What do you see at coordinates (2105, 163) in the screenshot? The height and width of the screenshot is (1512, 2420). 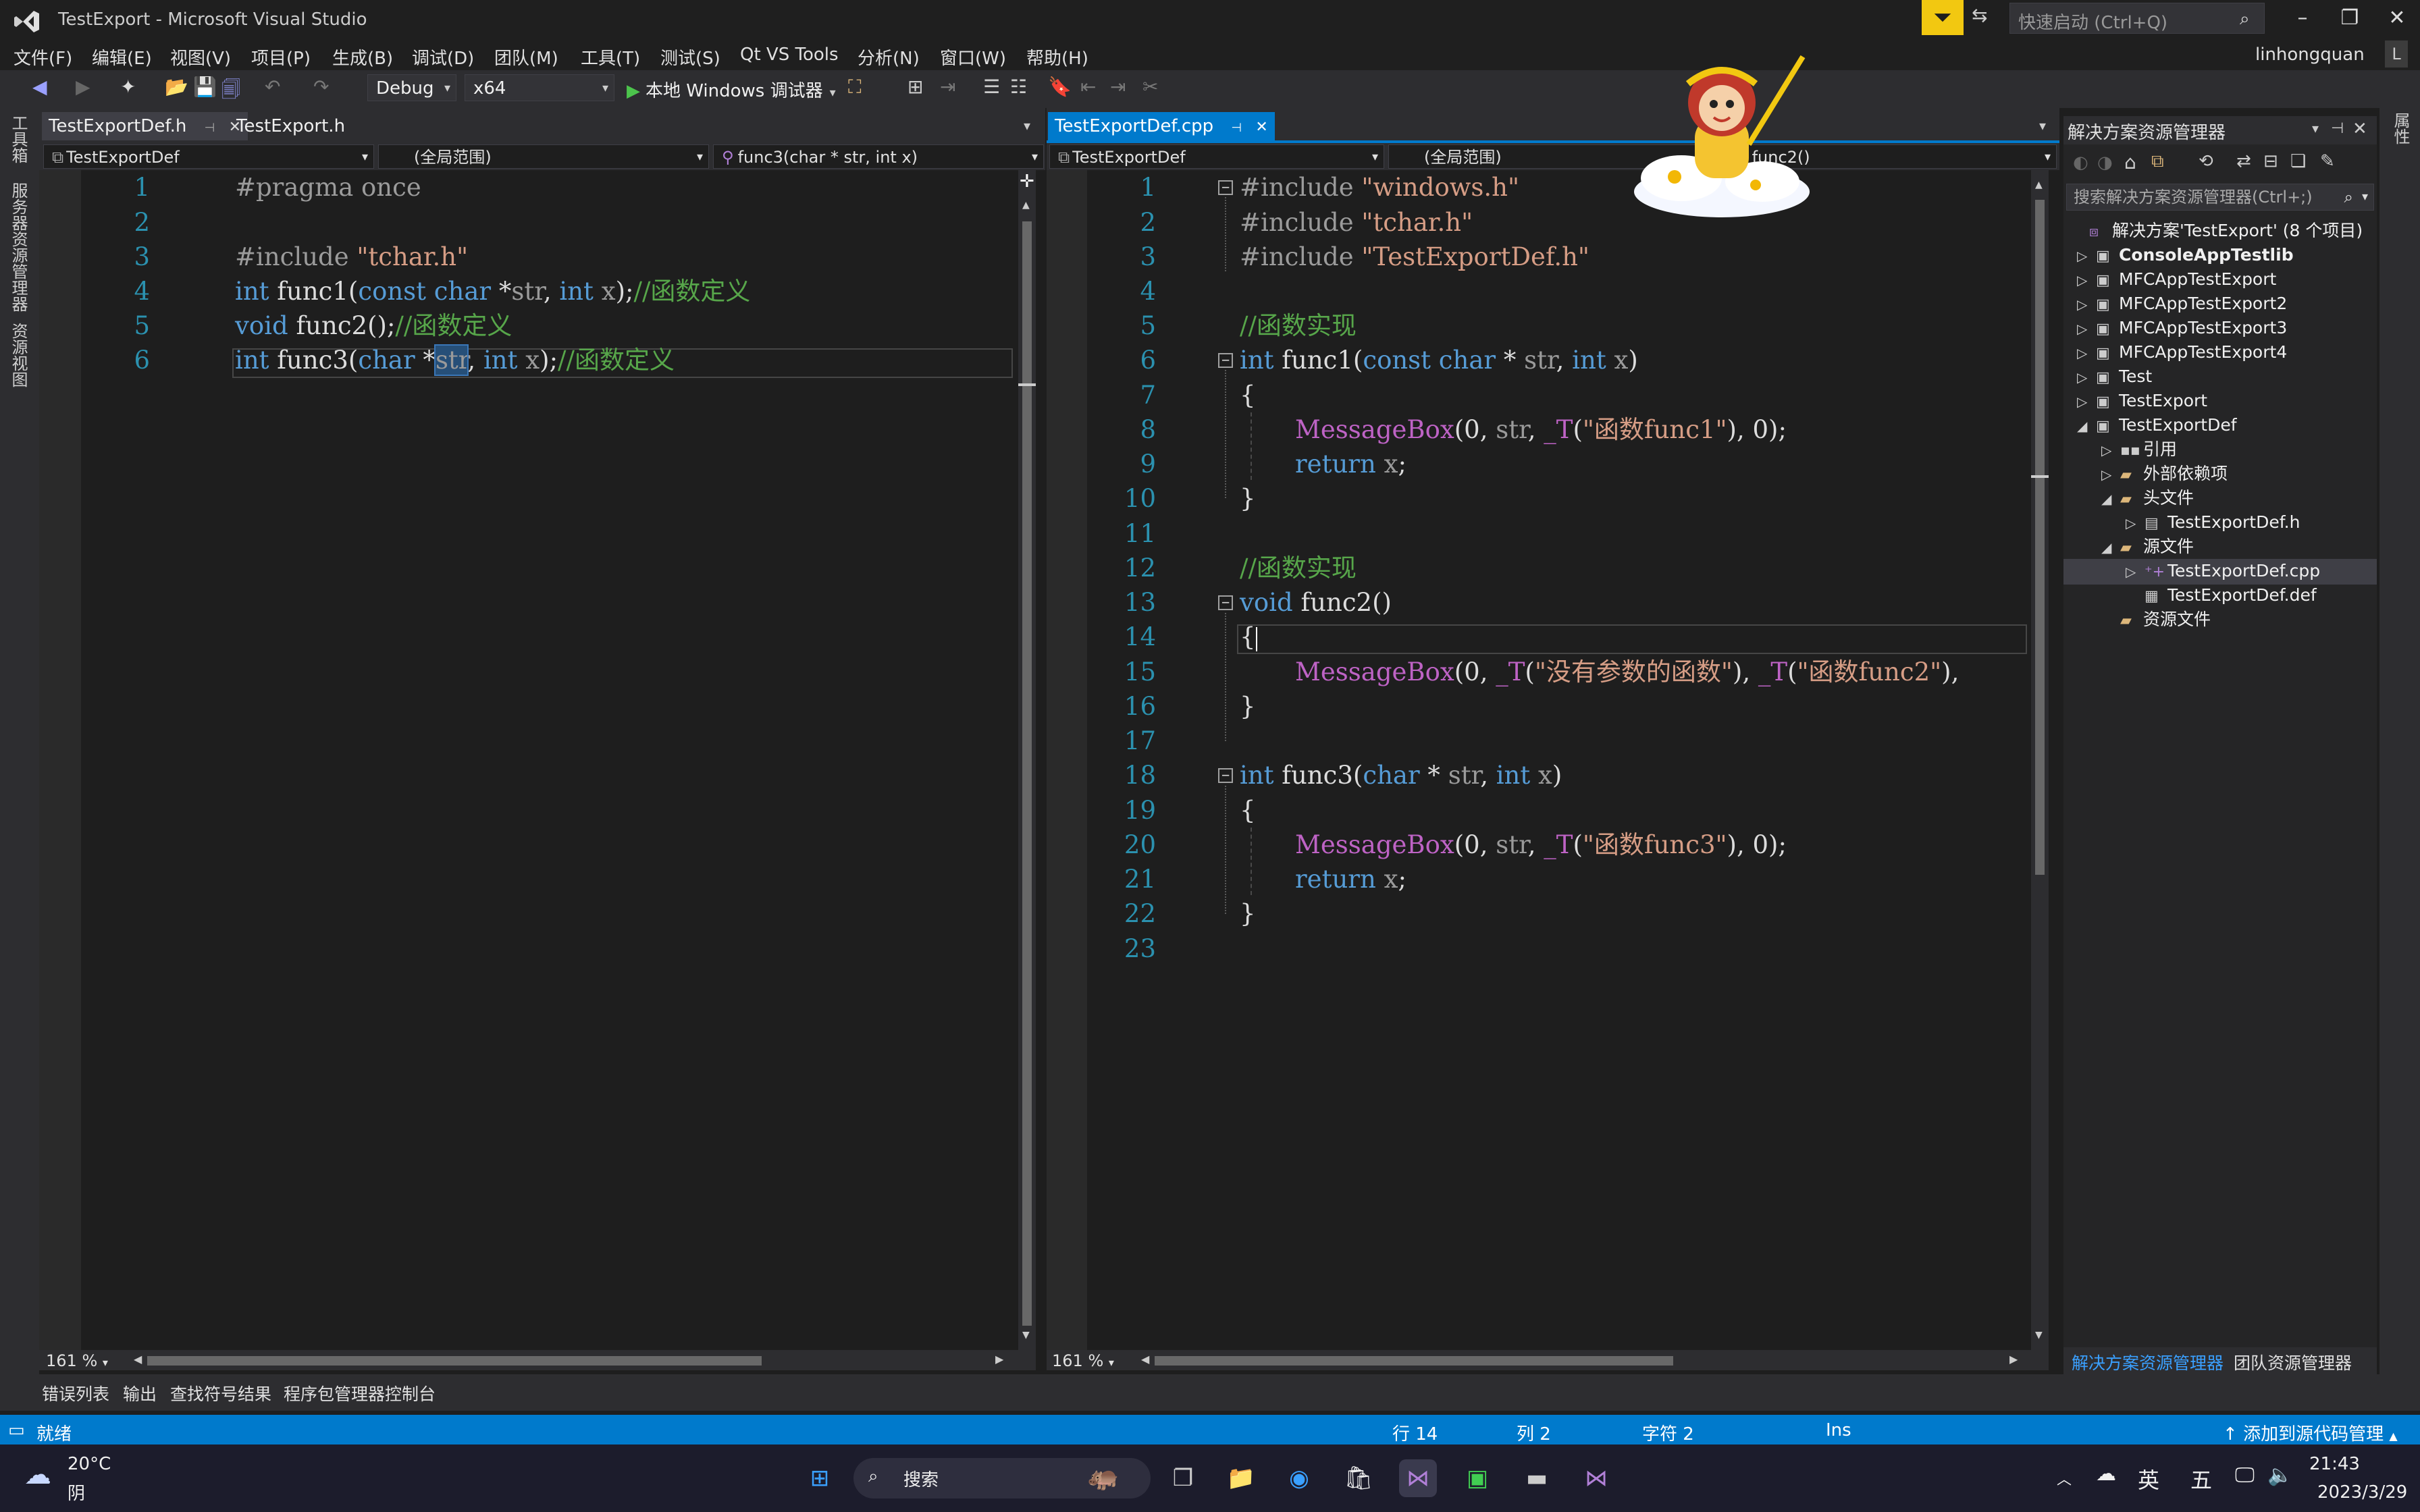 I see `forward-icon: ◑` at bounding box center [2105, 163].